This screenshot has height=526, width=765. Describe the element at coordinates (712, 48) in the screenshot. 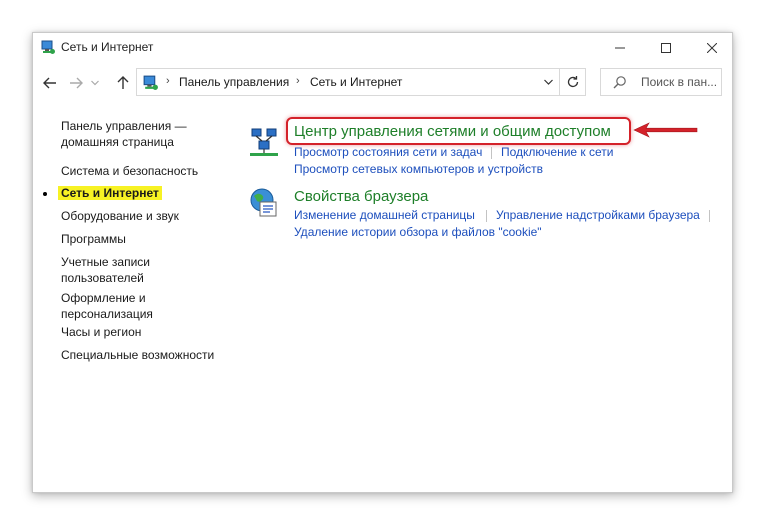

I see `close-button` at that location.